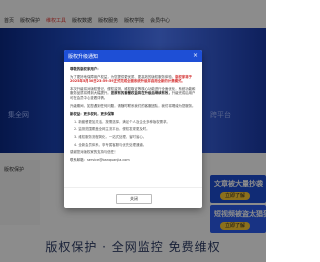  Describe the element at coordinates (133, 105) in the screenshot. I see `modal-paragraph-3: 升级期间，如您遇到任何问题，请随时联系我们的客服团队，我们将竭诚为您服务。` at that location.